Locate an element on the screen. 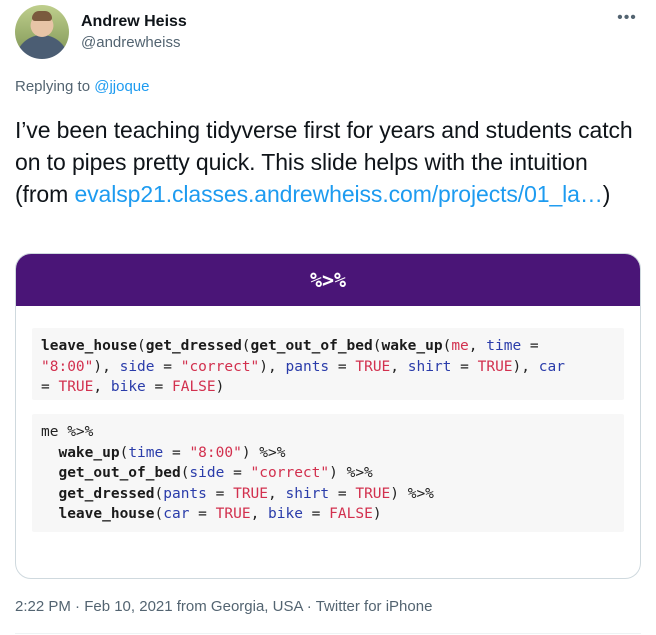 This screenshot has height=635, width=656. tweet-suffix: ) is located at coordinates (606, 194).